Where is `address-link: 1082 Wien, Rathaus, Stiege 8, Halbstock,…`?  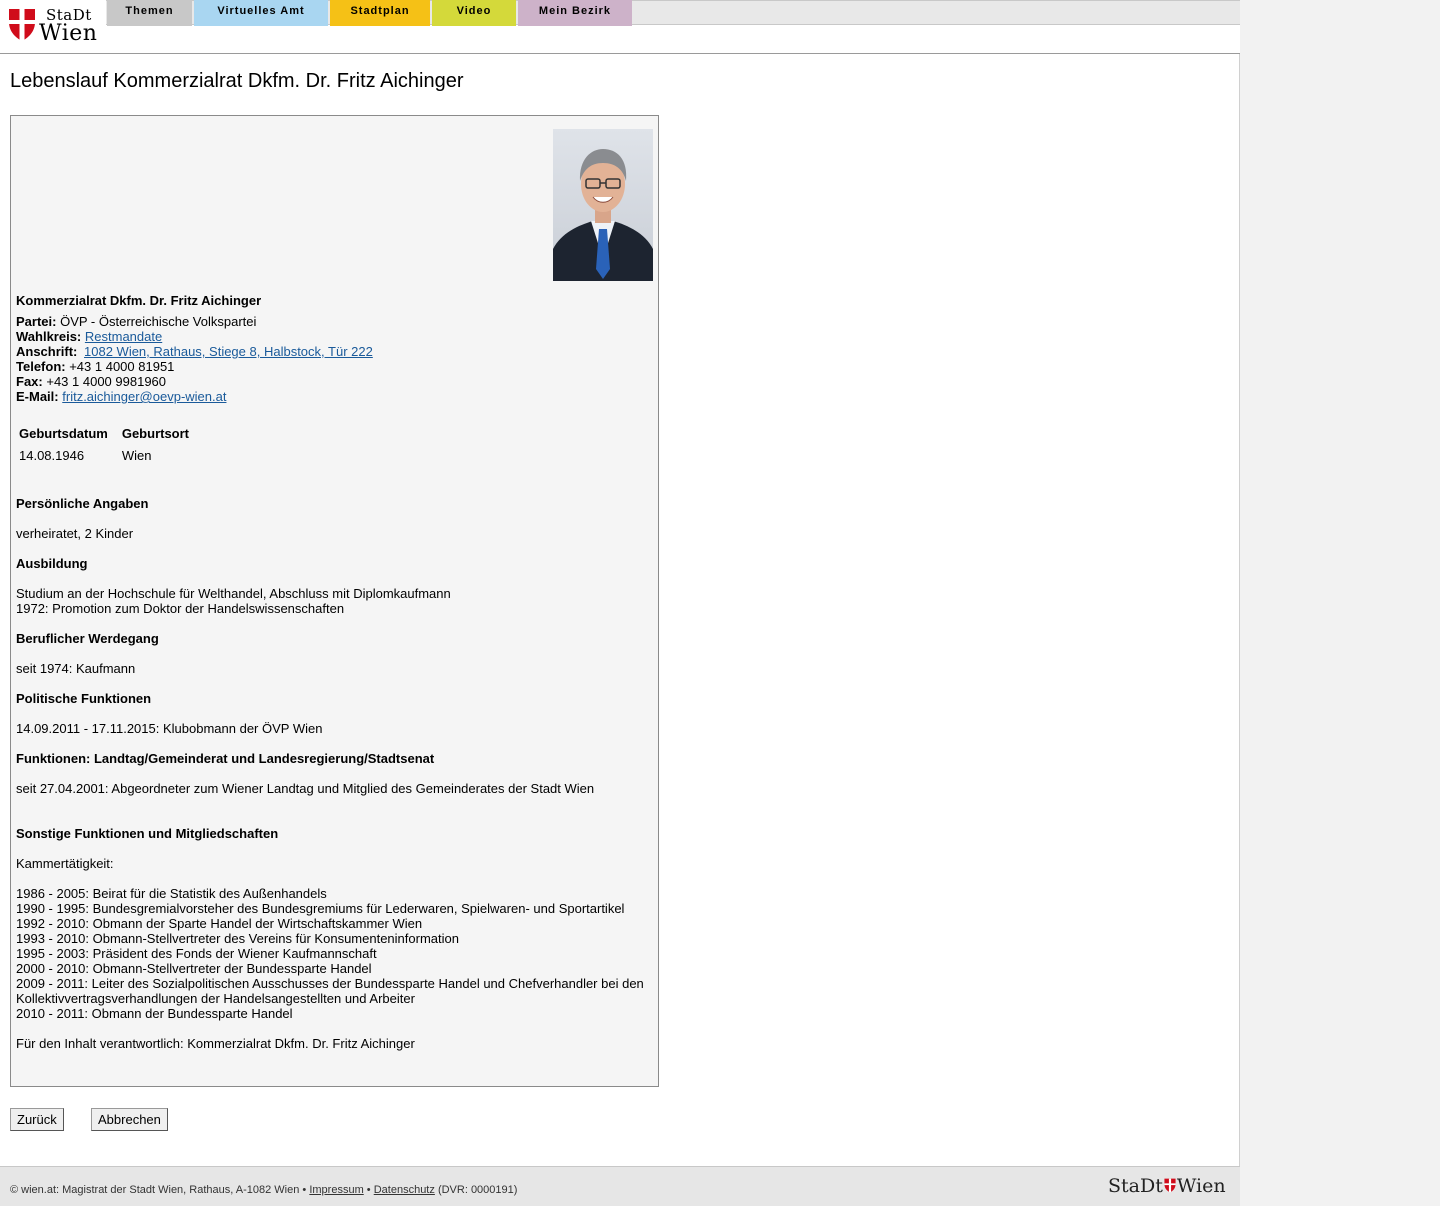
address-link: 1082 Wien, Rathaus, Stiege 8, Halbstock,… is located at coordinates (228, 351).